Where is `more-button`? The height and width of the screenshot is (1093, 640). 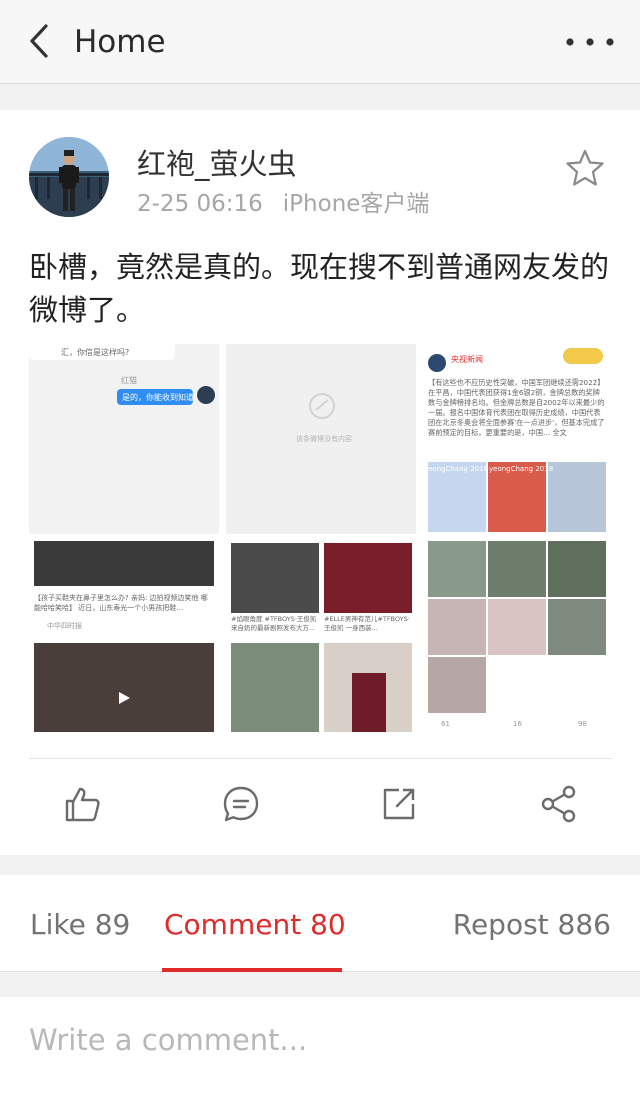
more-button is located at coordinates (590, 42).